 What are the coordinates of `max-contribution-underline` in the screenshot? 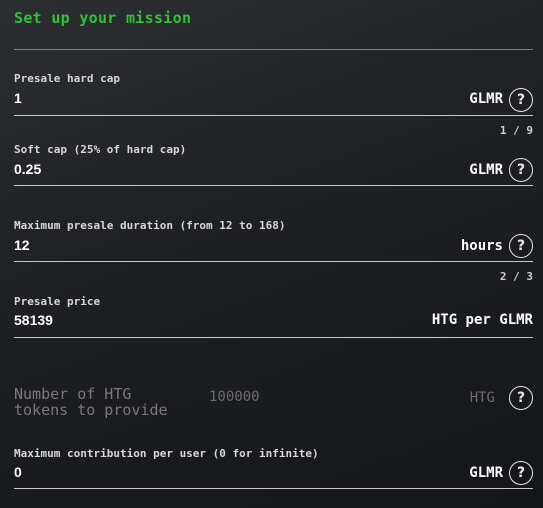 It's located at (273, 488).